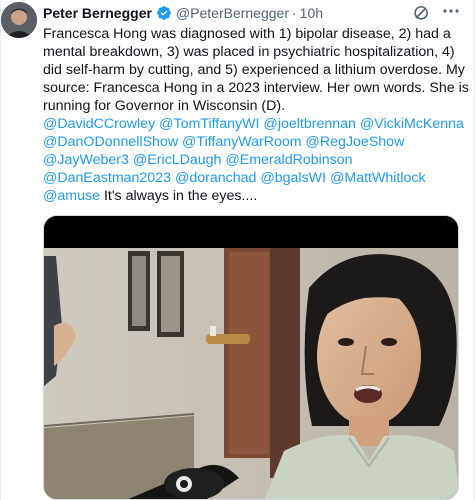 The image size is (475, 500). I want to click on mention-link: @amuse, so click(71, 196).